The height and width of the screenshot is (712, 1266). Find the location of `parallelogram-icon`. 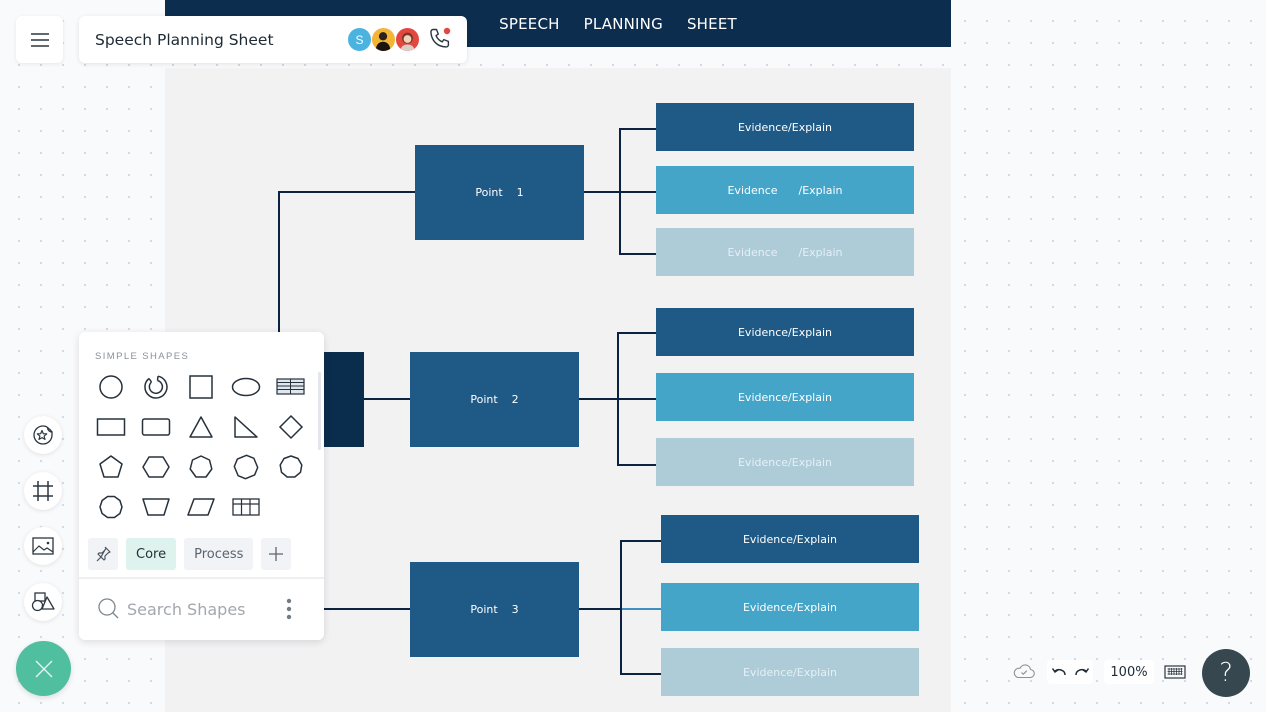

parallelogram-icon is located at coordinates (201, 507).